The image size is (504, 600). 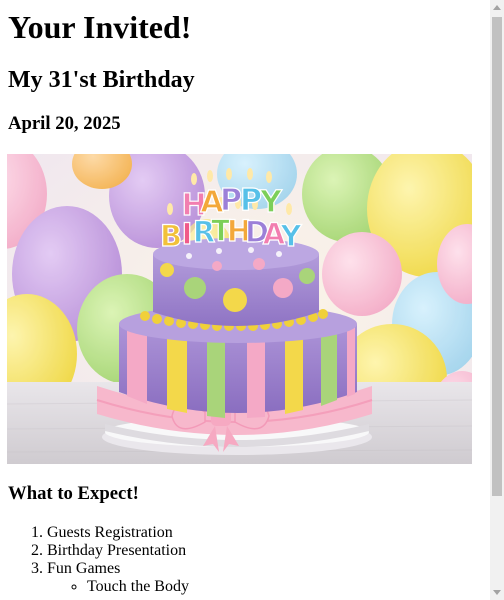 I want to click on agenda-item: Guests Registration, so click(x=118, y=533).